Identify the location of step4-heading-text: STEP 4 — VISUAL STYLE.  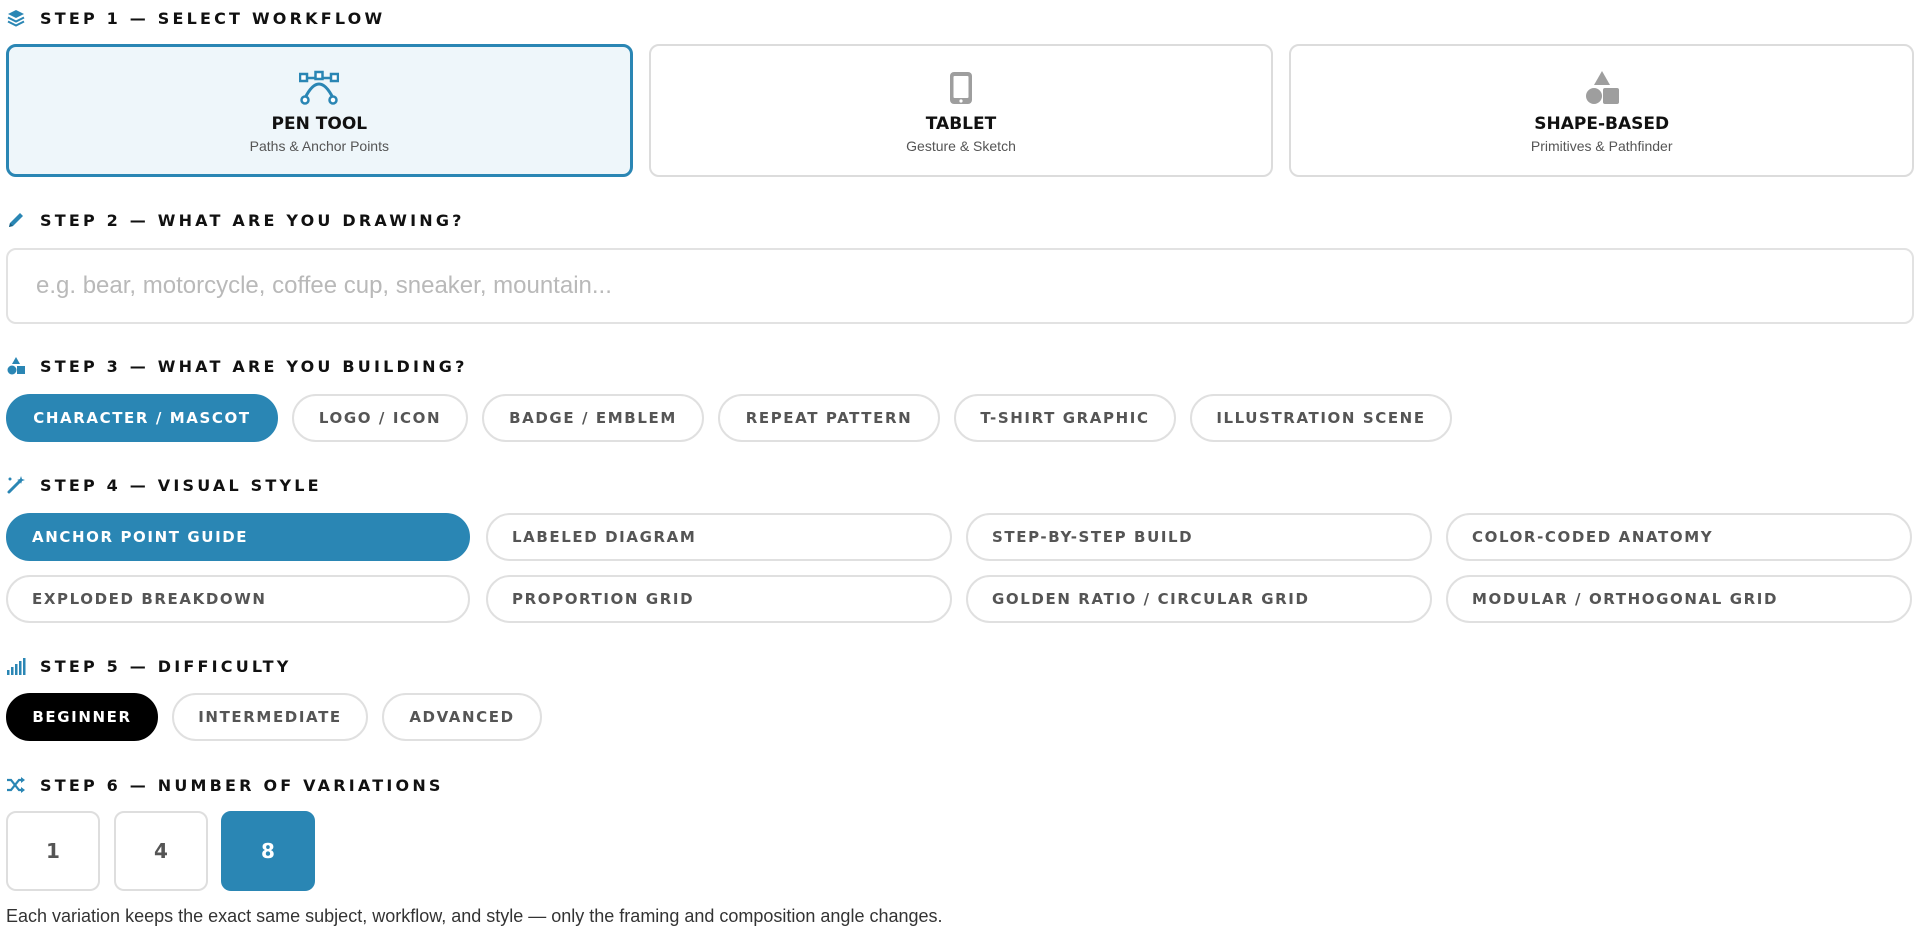
(181, 485).